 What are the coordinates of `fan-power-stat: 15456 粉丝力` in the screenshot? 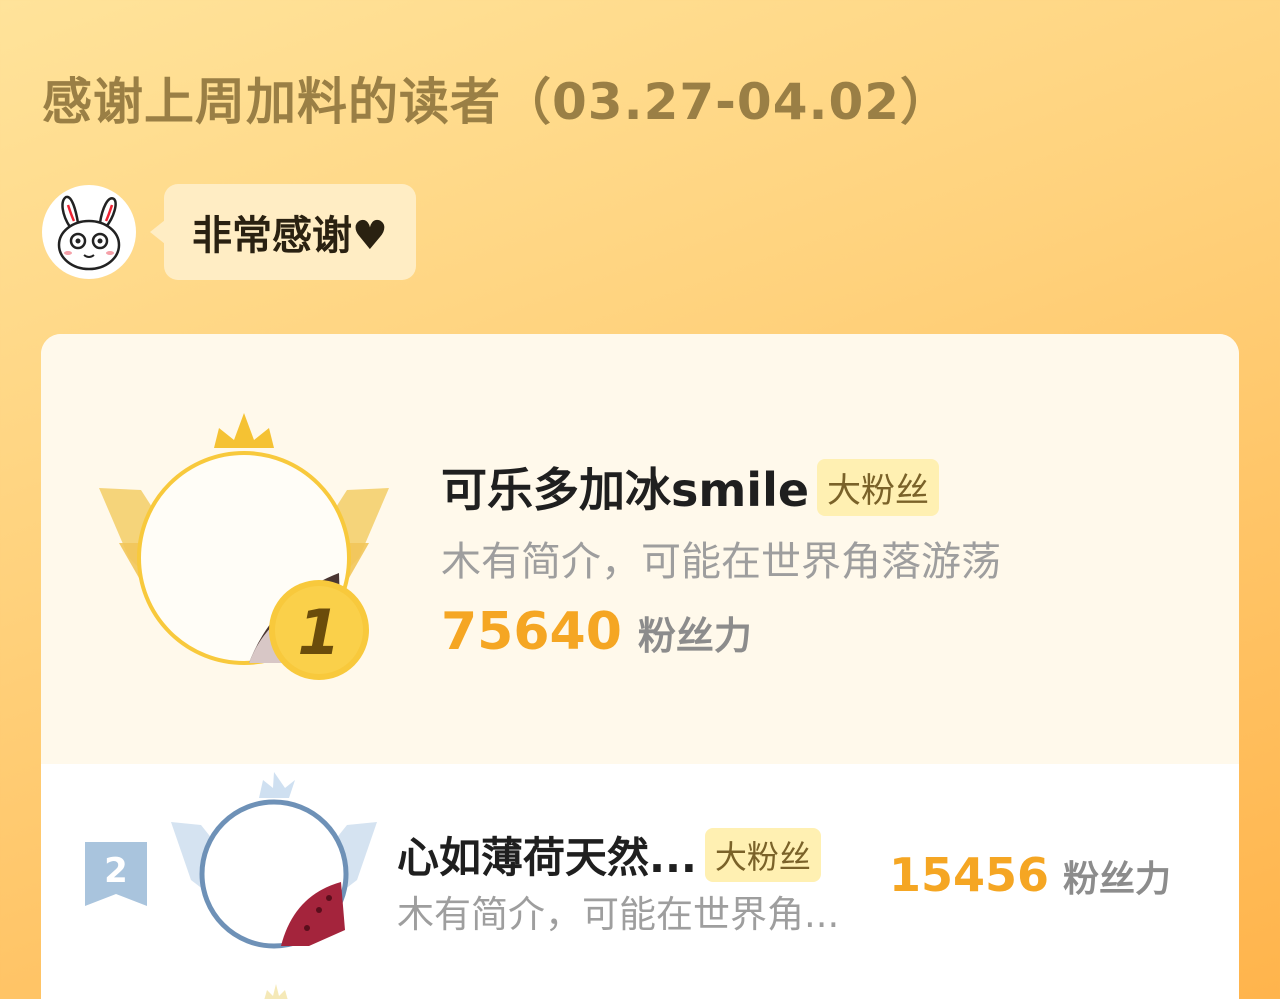 It's located at (1030, 875).